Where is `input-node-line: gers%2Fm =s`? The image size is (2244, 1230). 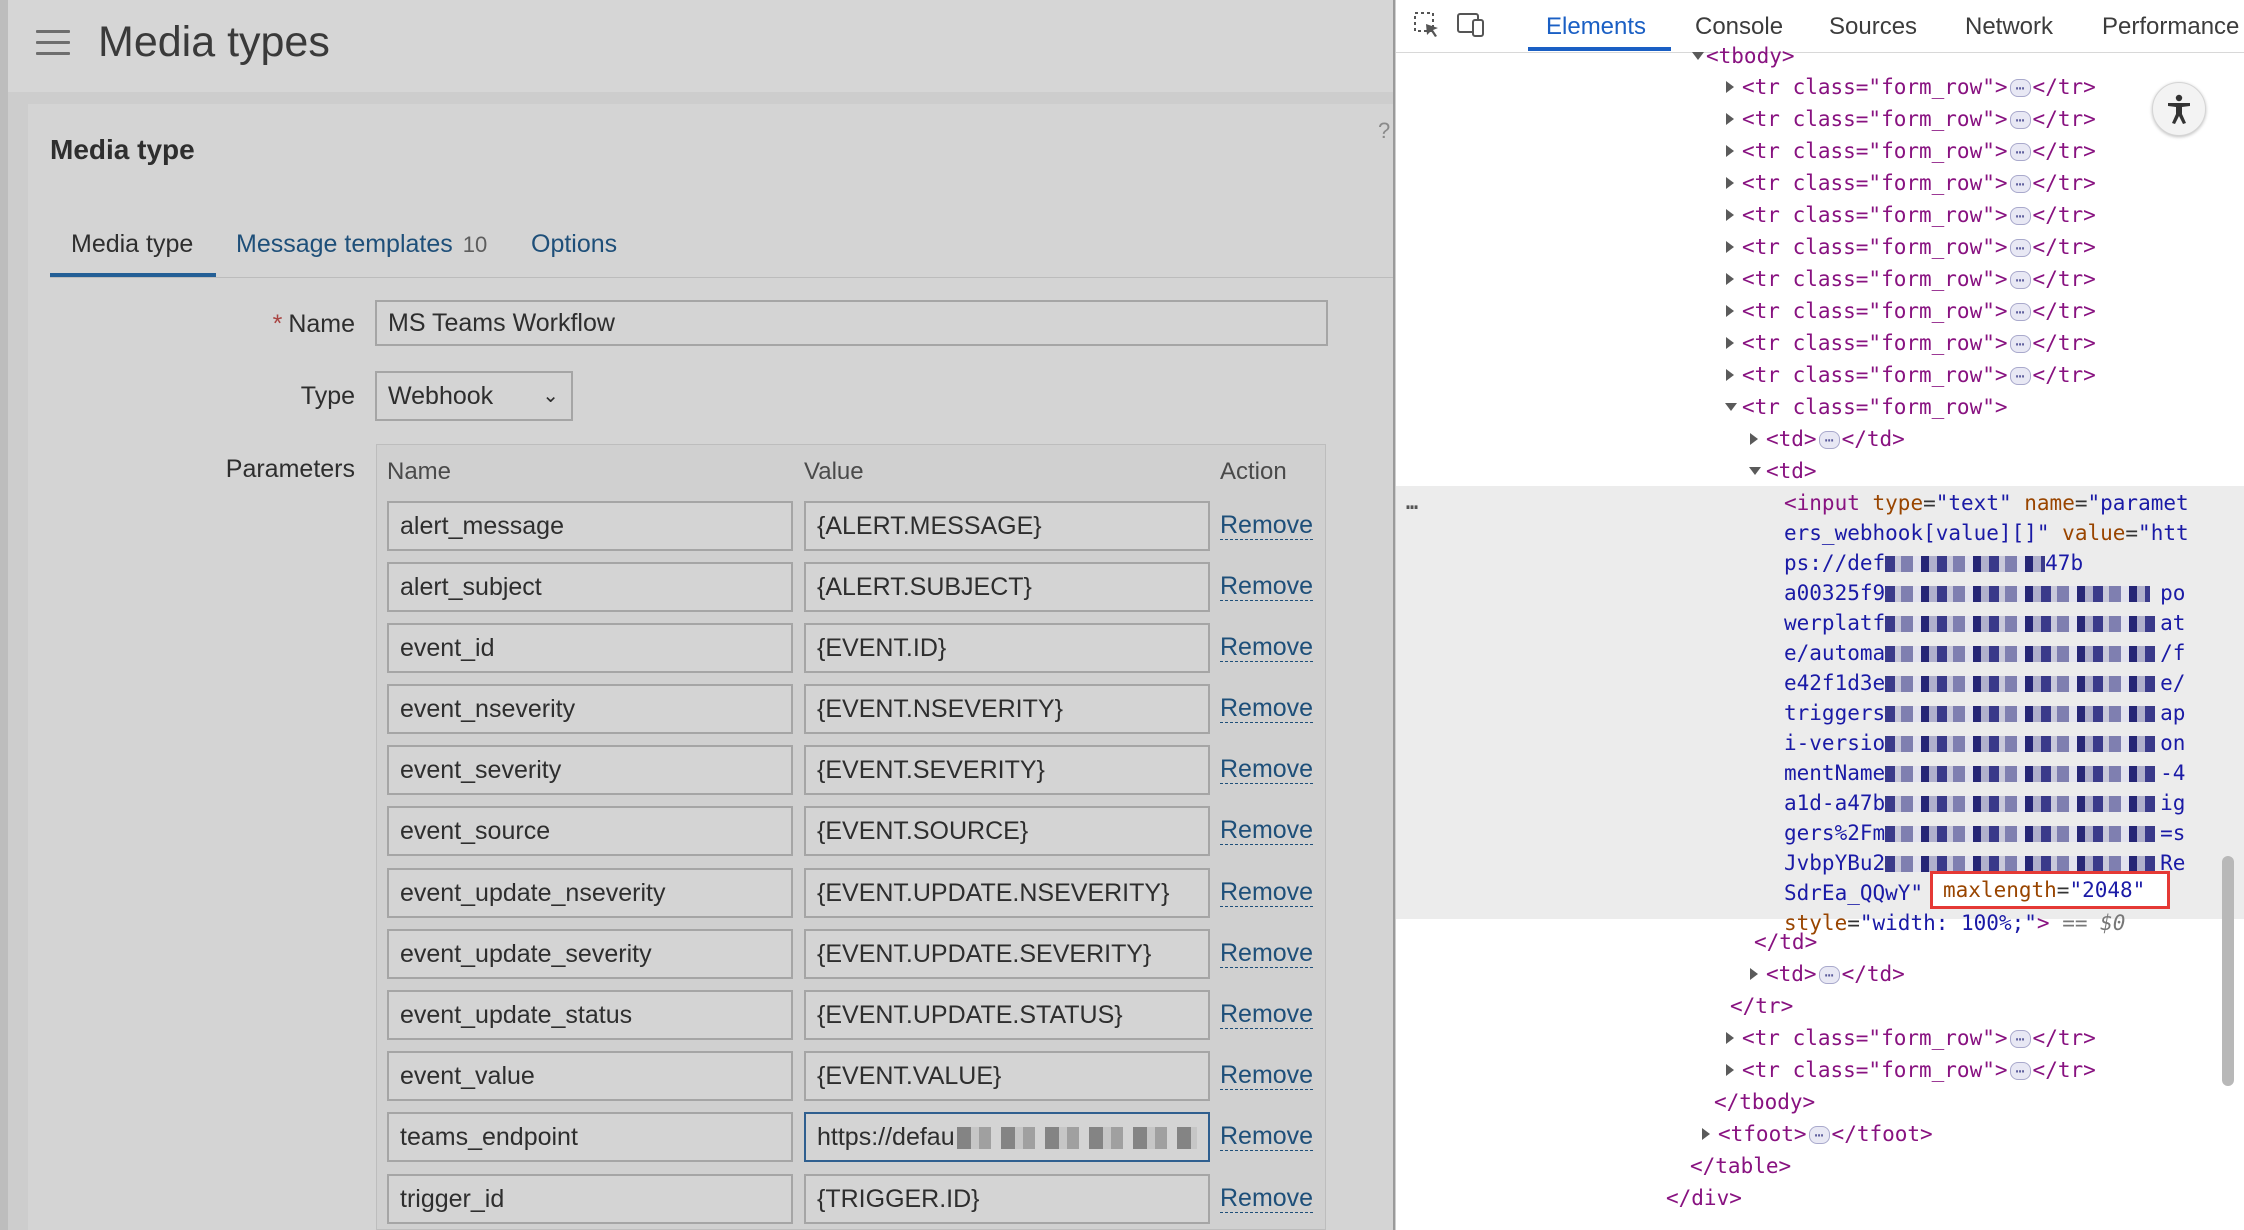 input-node-line: gers%2Fm =s is located at coordinates (1985, 833).